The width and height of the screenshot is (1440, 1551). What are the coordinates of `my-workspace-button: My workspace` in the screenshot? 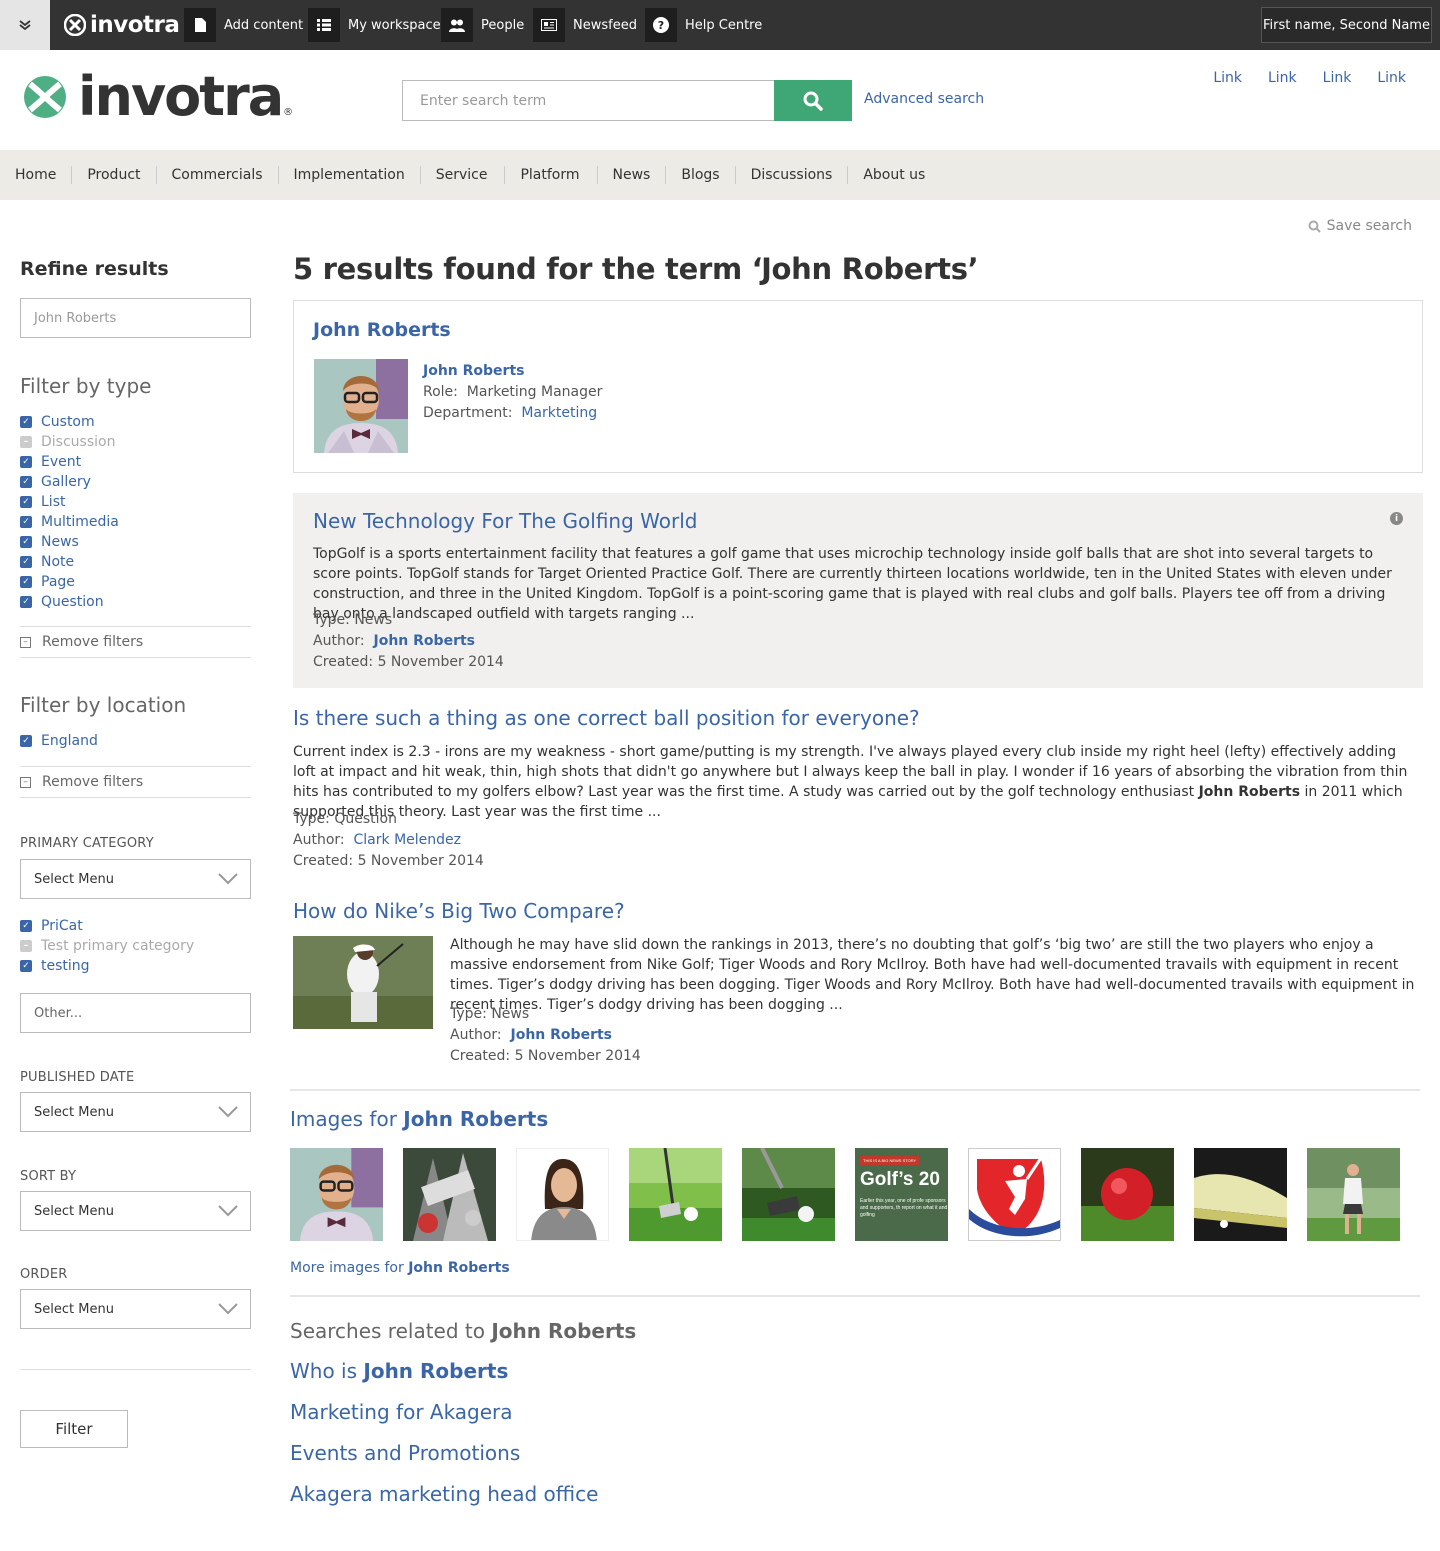 It's located at (374, 25).